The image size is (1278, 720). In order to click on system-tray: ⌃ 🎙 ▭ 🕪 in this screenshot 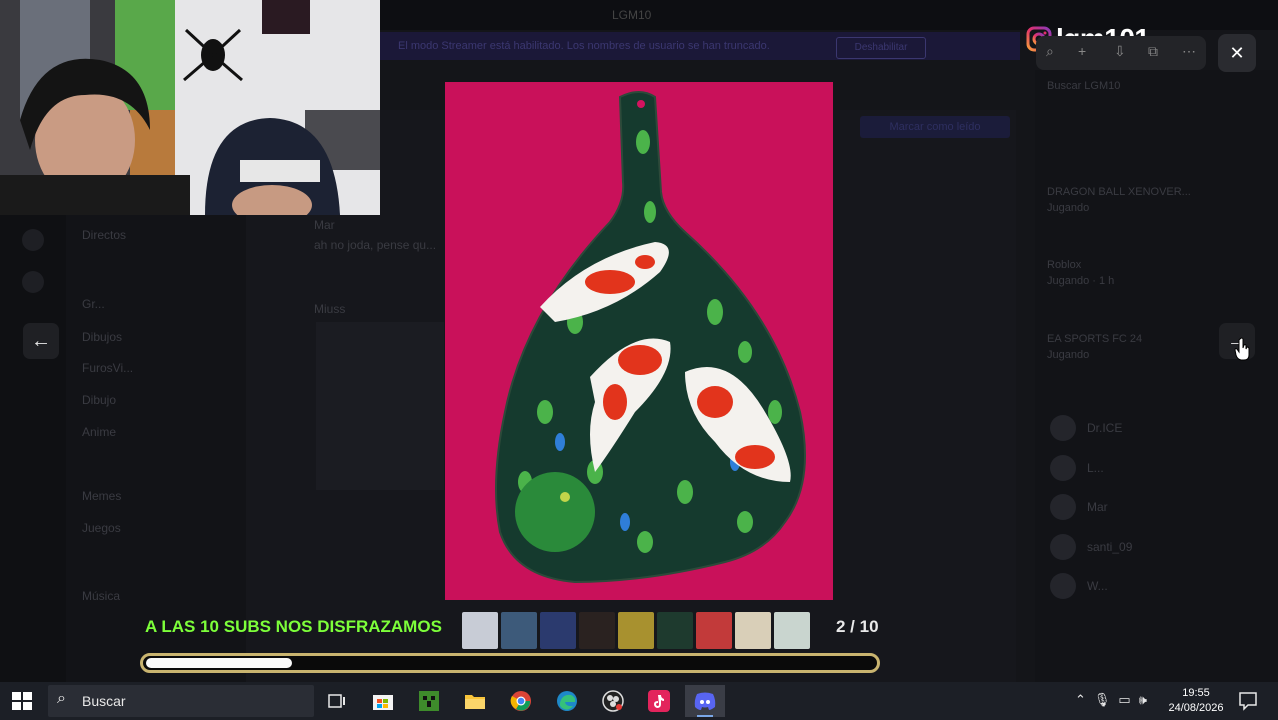, I will do `click(1111, 700)`.